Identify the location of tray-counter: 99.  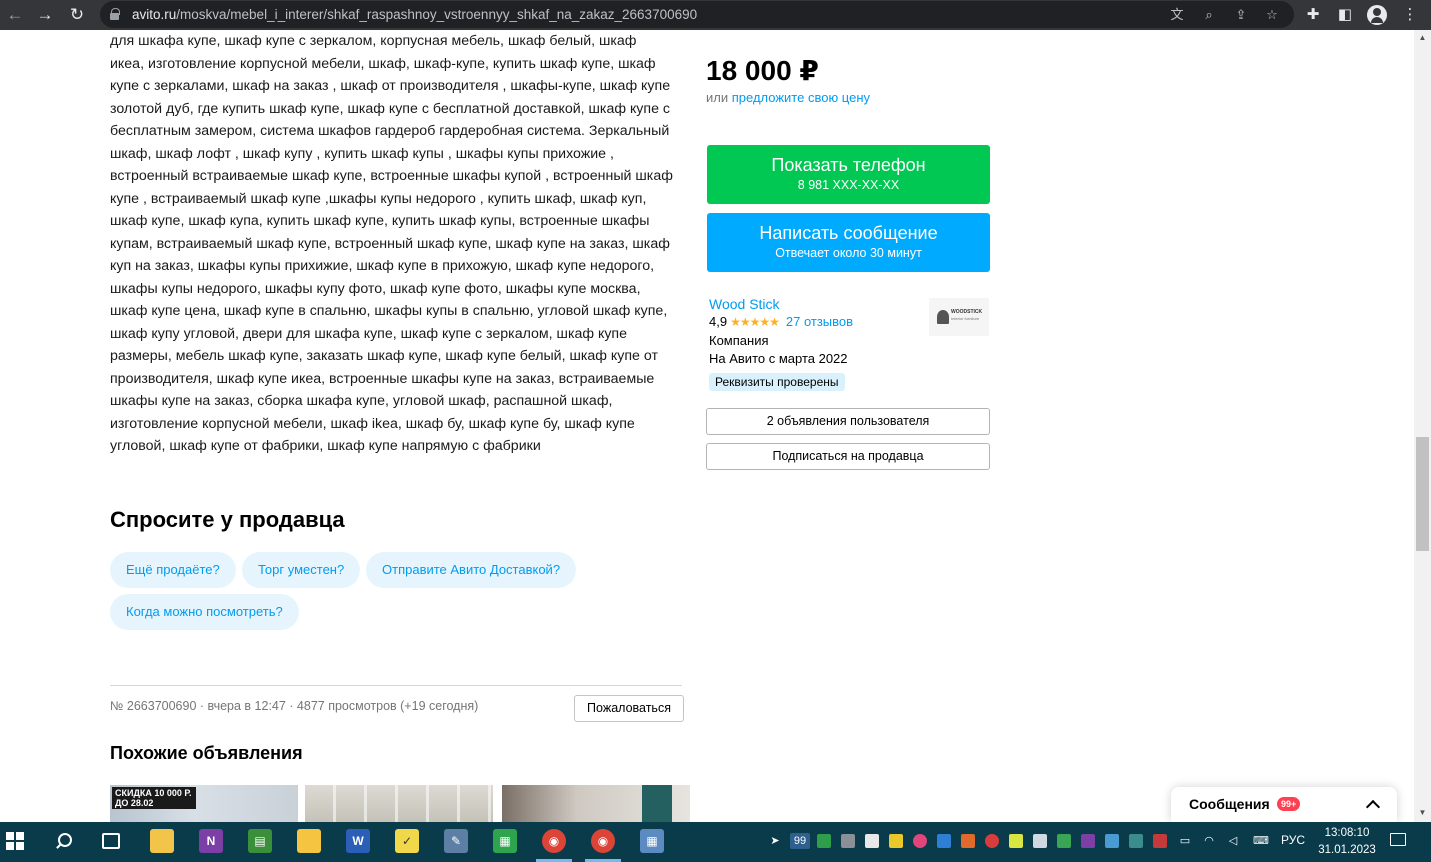
(800, 841).